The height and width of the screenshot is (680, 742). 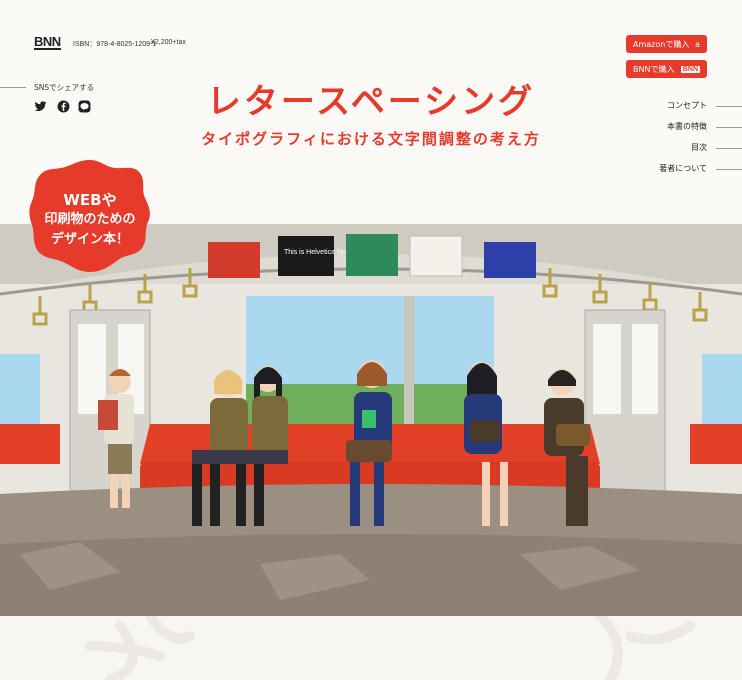 What do you see at coordinates (318, 252) in the screenshot?
I see `poster-helvetica-text: This is Helvetica Now.` at bounding box center [318, 252].